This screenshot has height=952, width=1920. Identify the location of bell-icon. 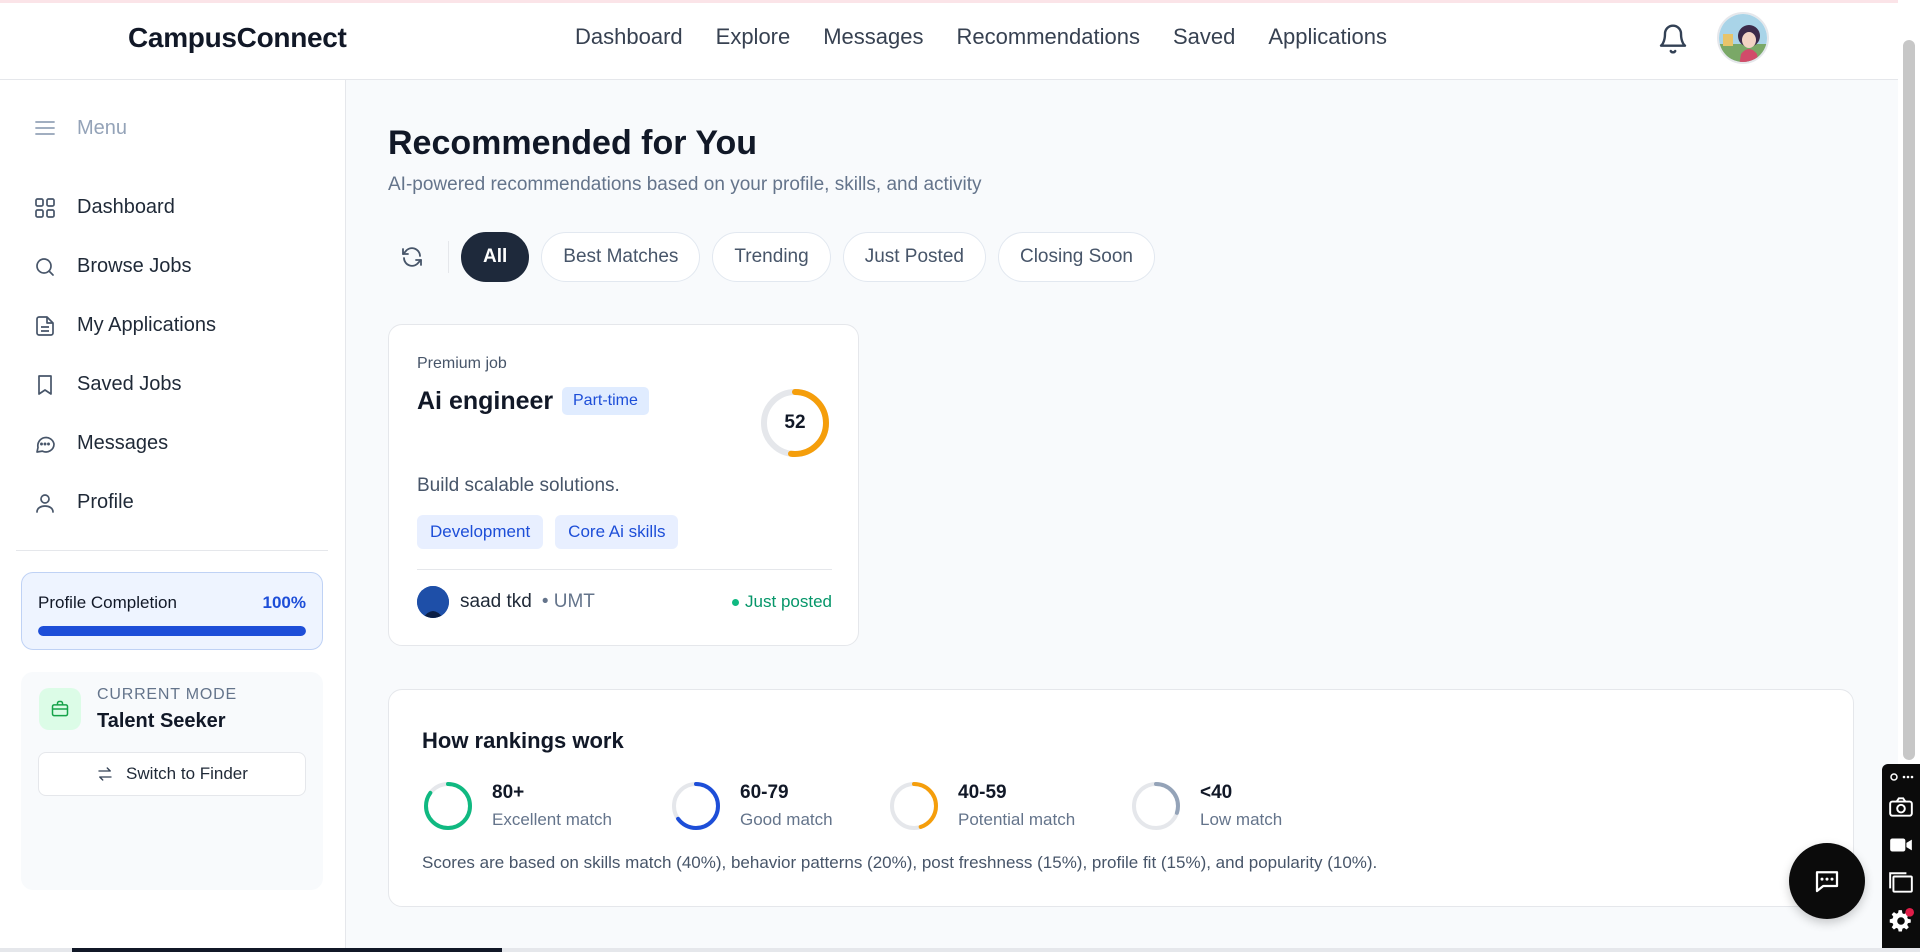
(1673, 39).